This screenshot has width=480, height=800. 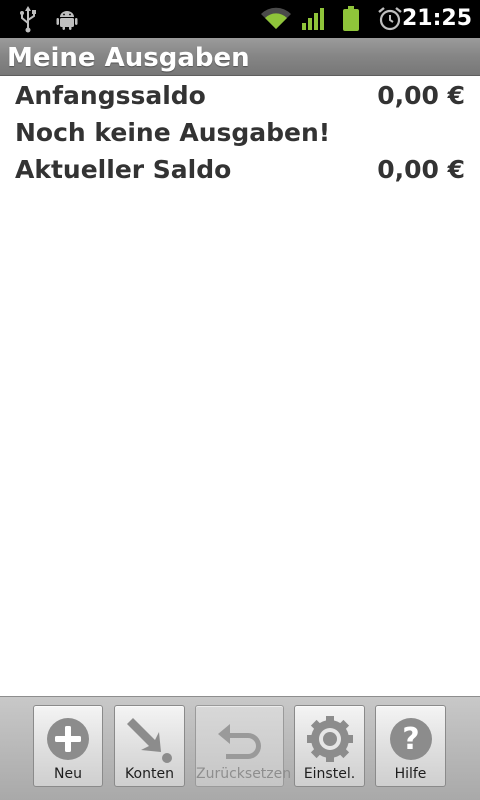 I want to click on new-button: Neu, so click(x=68, y=746).